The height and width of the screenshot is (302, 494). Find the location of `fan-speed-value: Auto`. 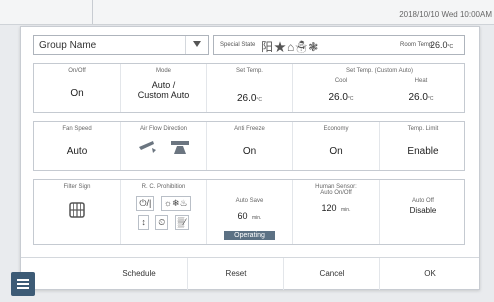

fan-speed-value: Auto is located at coordinates (77, 151).